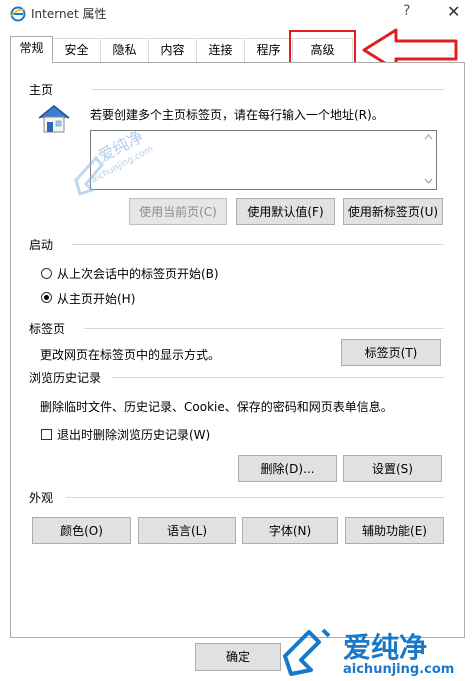 Image resolution: width=475 pixels, height=681 pixels. I want to click on delete-on-exit-checkbox, so click(46, 434).